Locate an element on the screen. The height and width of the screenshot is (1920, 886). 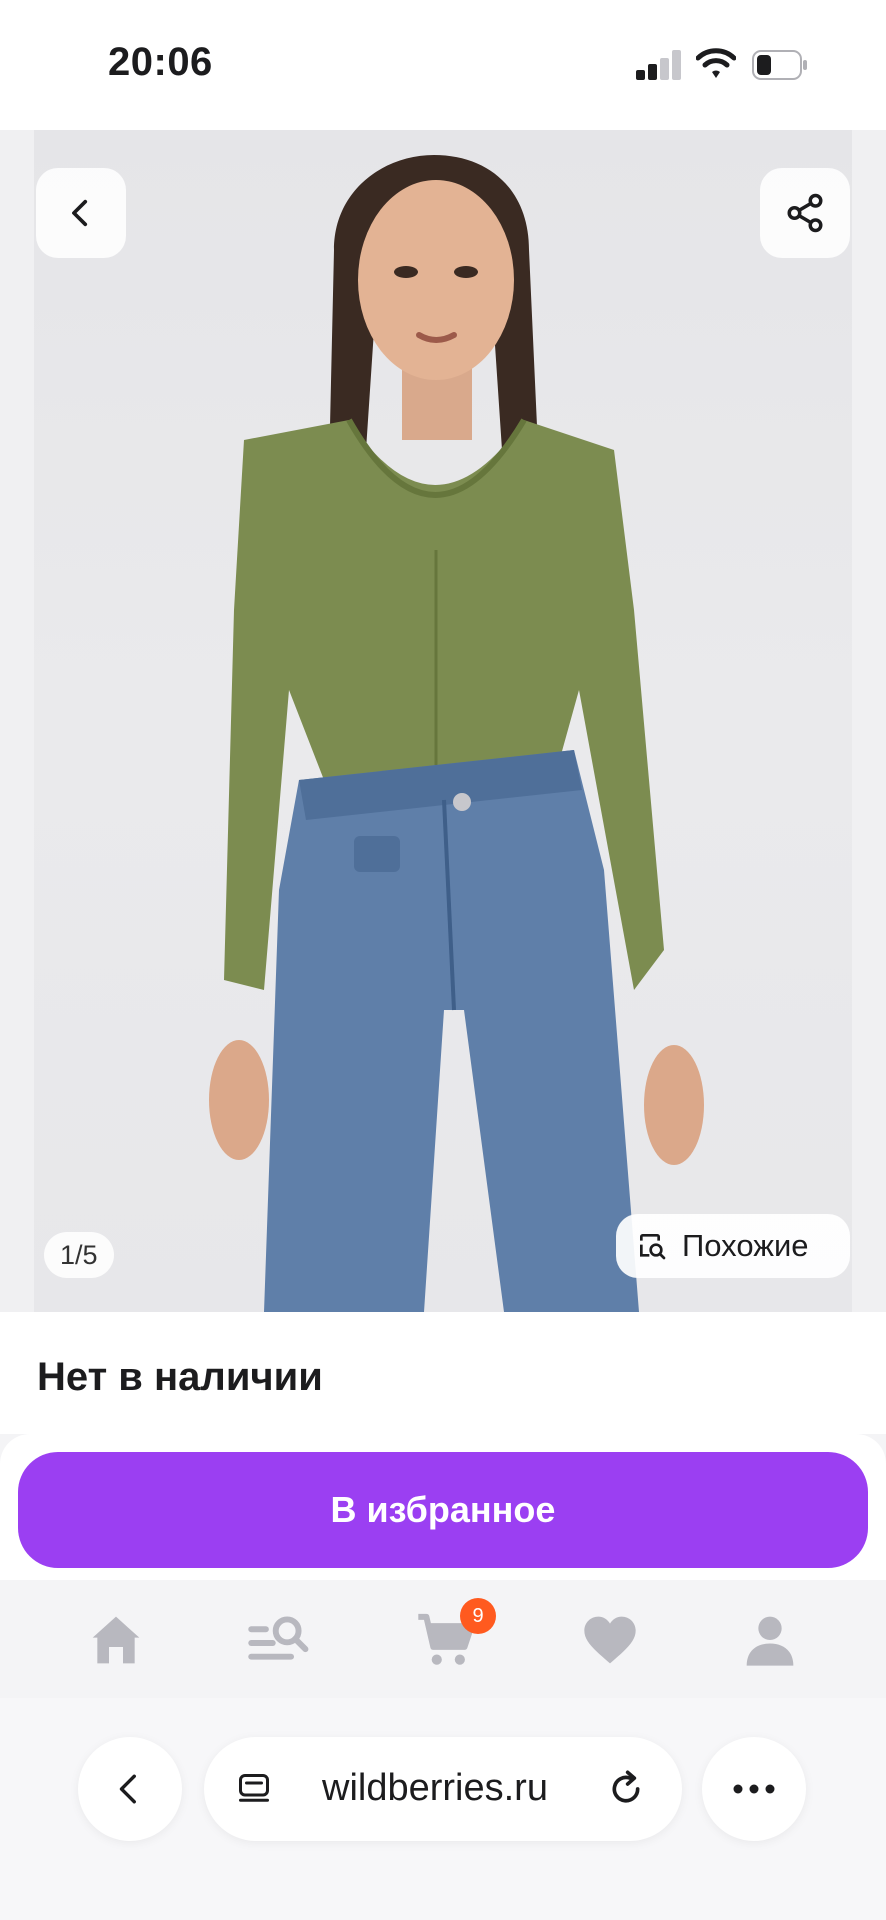
share-icon is located at coordinates (805, 213).